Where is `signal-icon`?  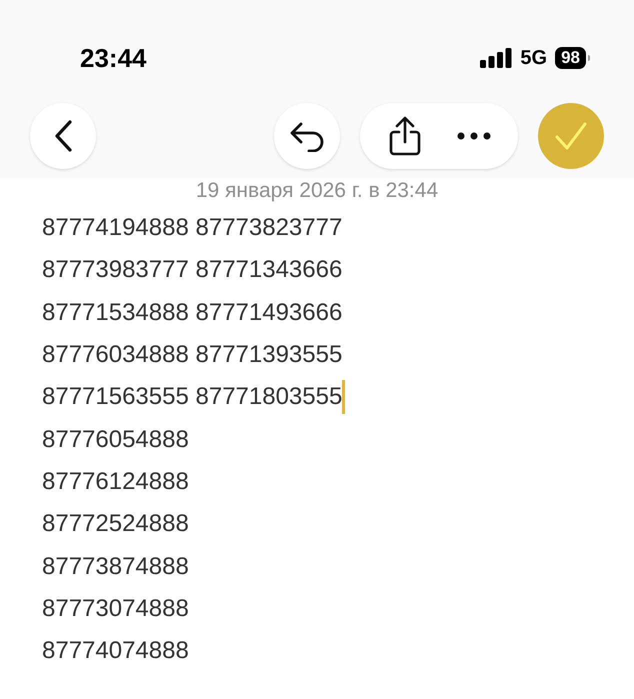 signal-icon is located at coordinates (496, 58).